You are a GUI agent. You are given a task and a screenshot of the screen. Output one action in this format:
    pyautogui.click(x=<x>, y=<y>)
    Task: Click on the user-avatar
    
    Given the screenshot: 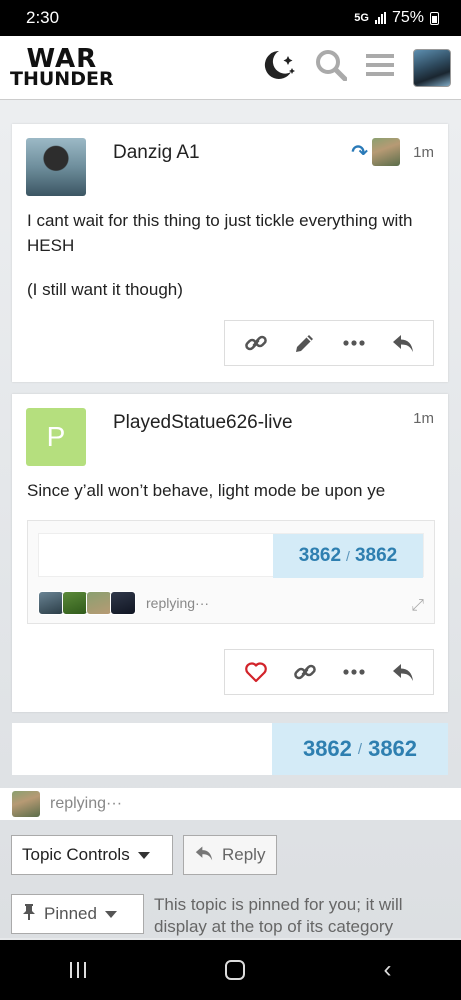 What is the action you would take?
    pyautogui.click(x=432, y=67)
    